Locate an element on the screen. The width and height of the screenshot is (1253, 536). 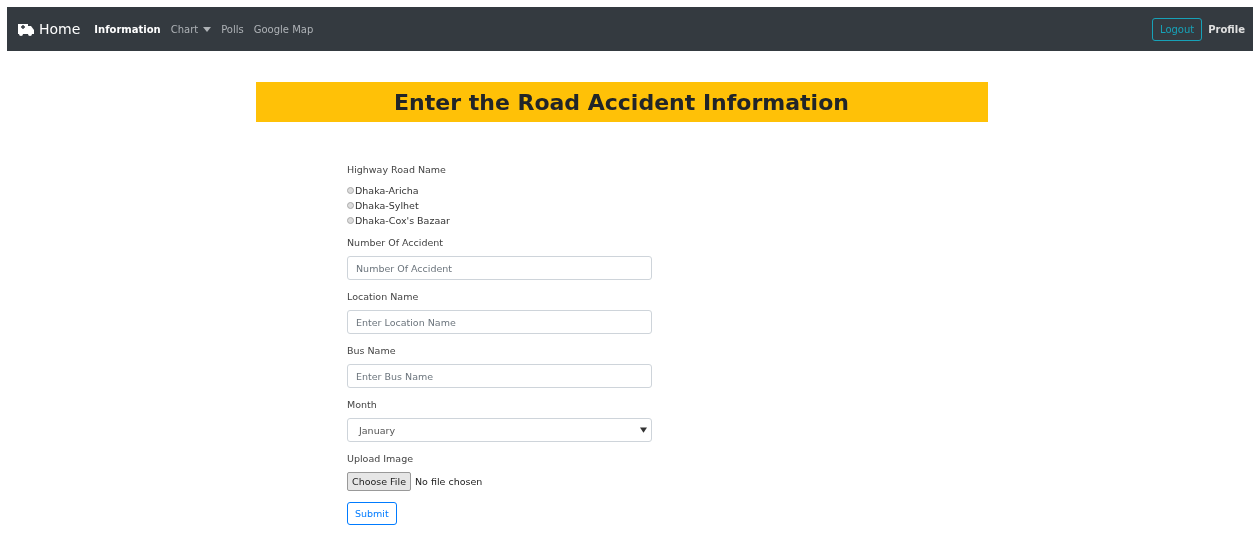
file-status: No file chosen is located at coordinates (449, 481).